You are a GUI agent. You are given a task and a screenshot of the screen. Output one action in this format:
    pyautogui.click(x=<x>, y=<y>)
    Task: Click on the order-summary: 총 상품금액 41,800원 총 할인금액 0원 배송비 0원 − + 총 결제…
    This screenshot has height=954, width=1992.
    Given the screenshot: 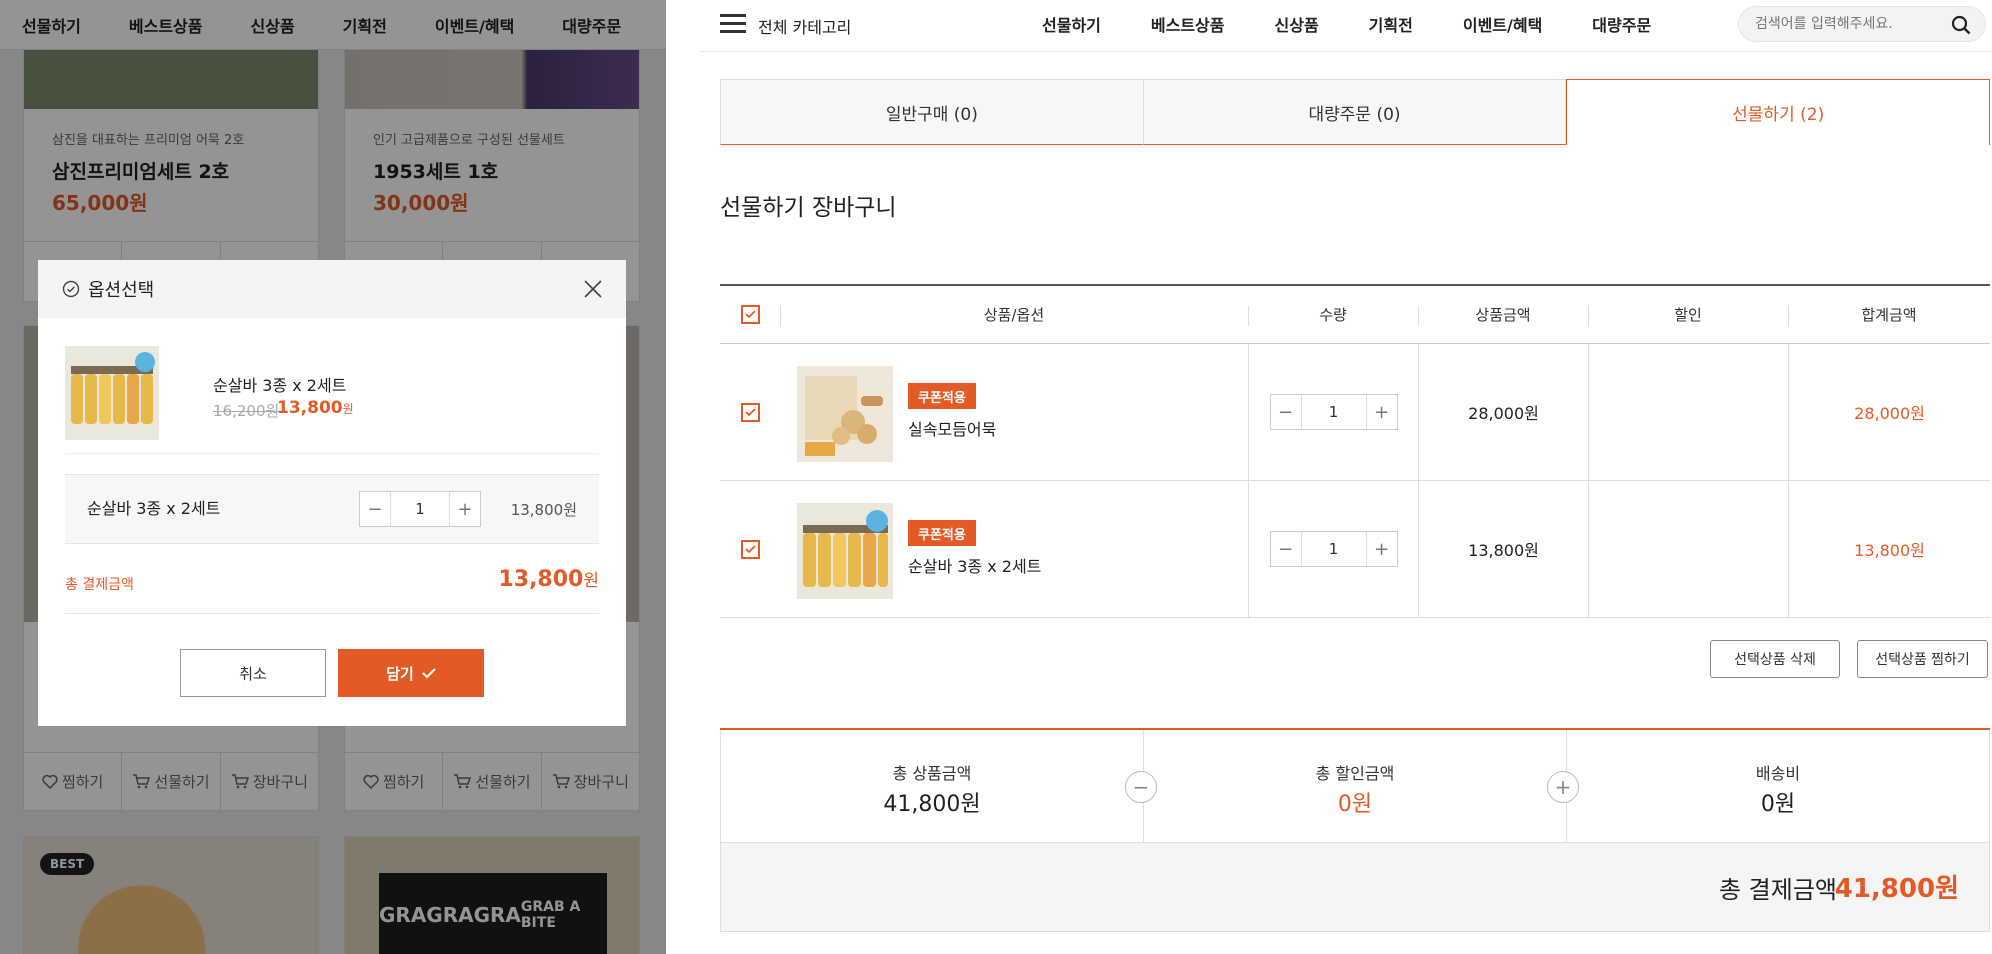 What is the action you would take?
    pyautogui.click(x=1355, y=830)
    